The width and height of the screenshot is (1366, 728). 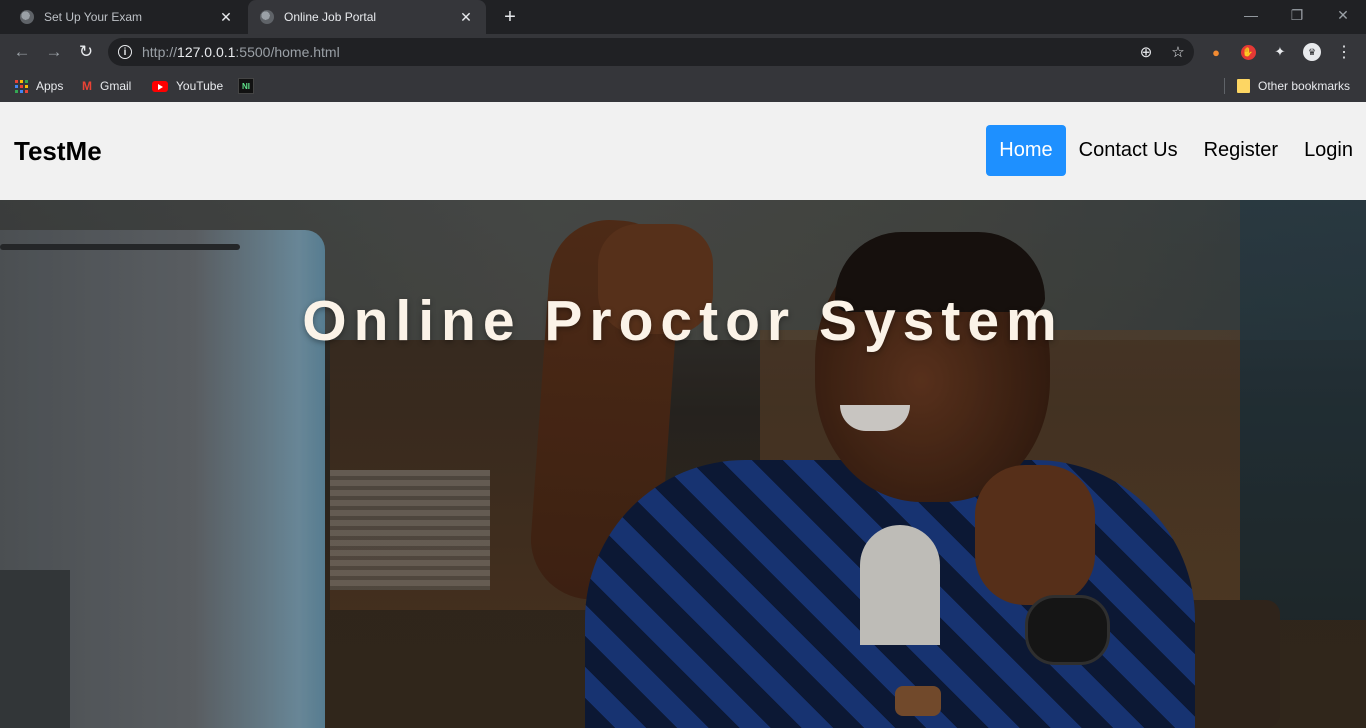 I want to click on tab-online-job-portal: Online Job Portal ✕, so click(x=367, y=17).